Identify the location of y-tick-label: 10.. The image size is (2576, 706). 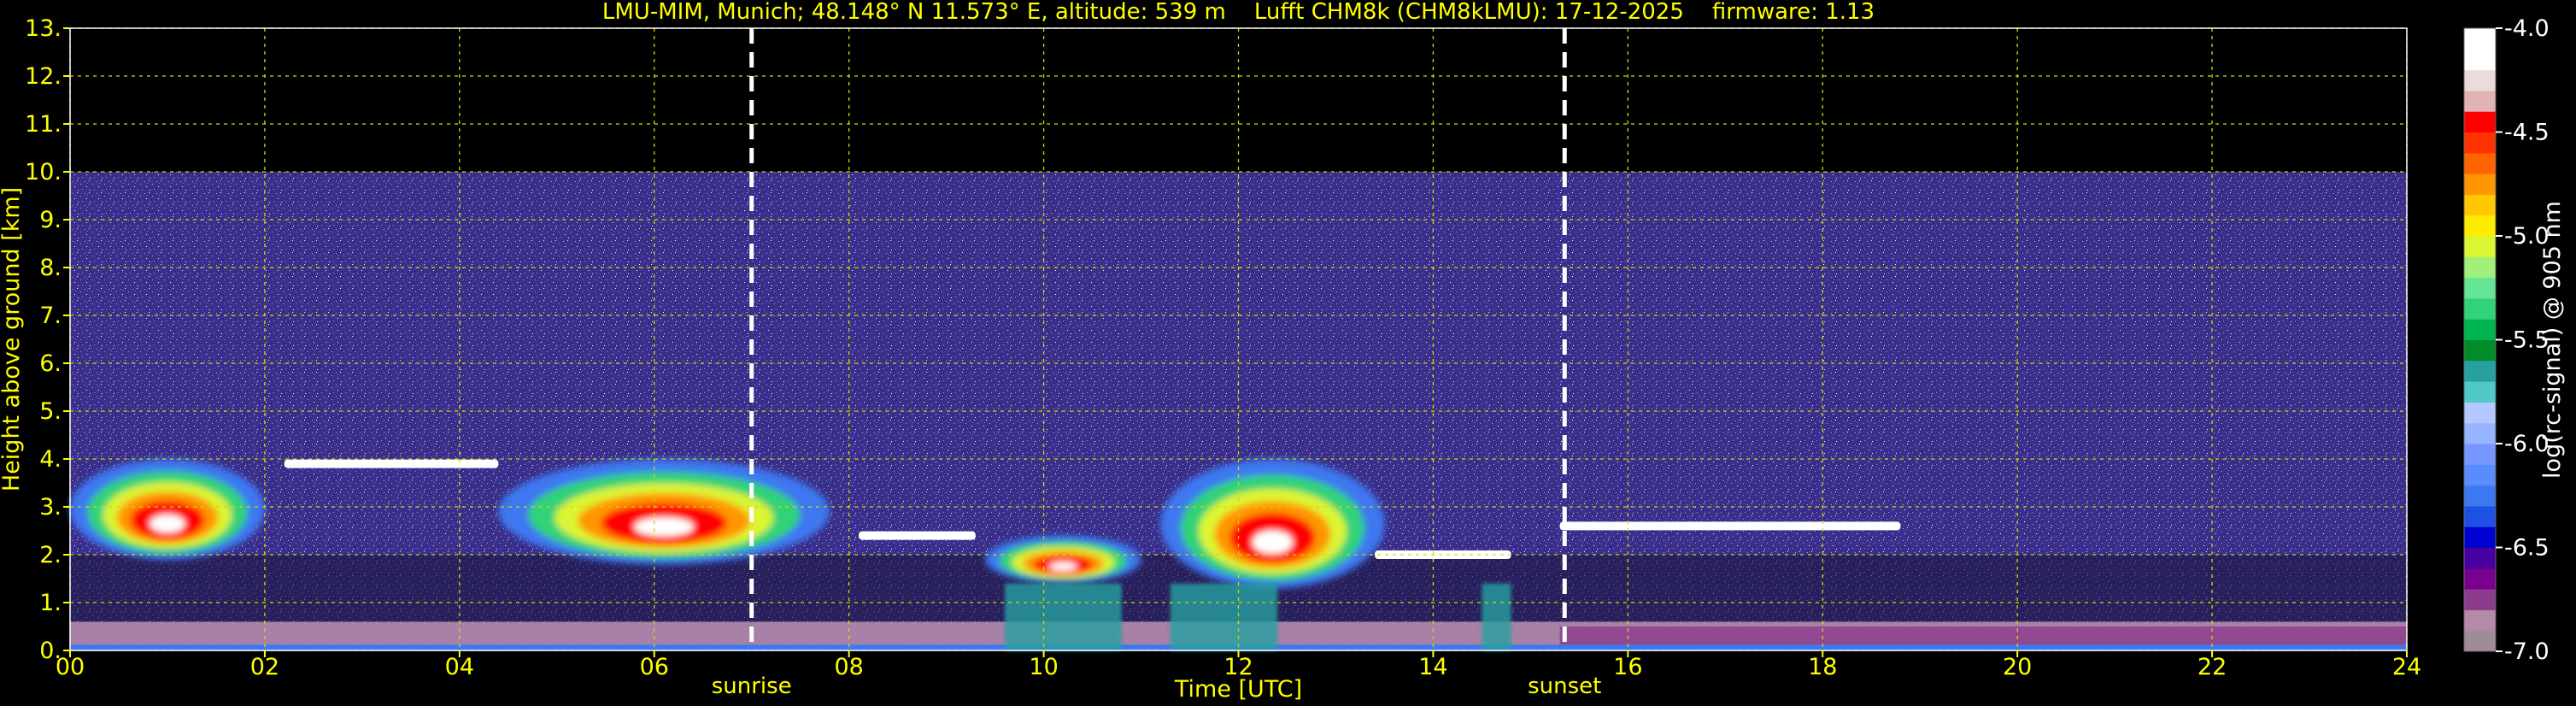
(43, 172).